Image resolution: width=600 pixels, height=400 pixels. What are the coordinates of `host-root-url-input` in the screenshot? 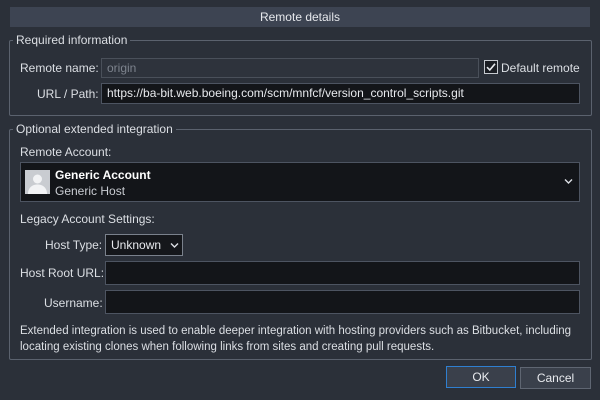 It's located at (342, 273).